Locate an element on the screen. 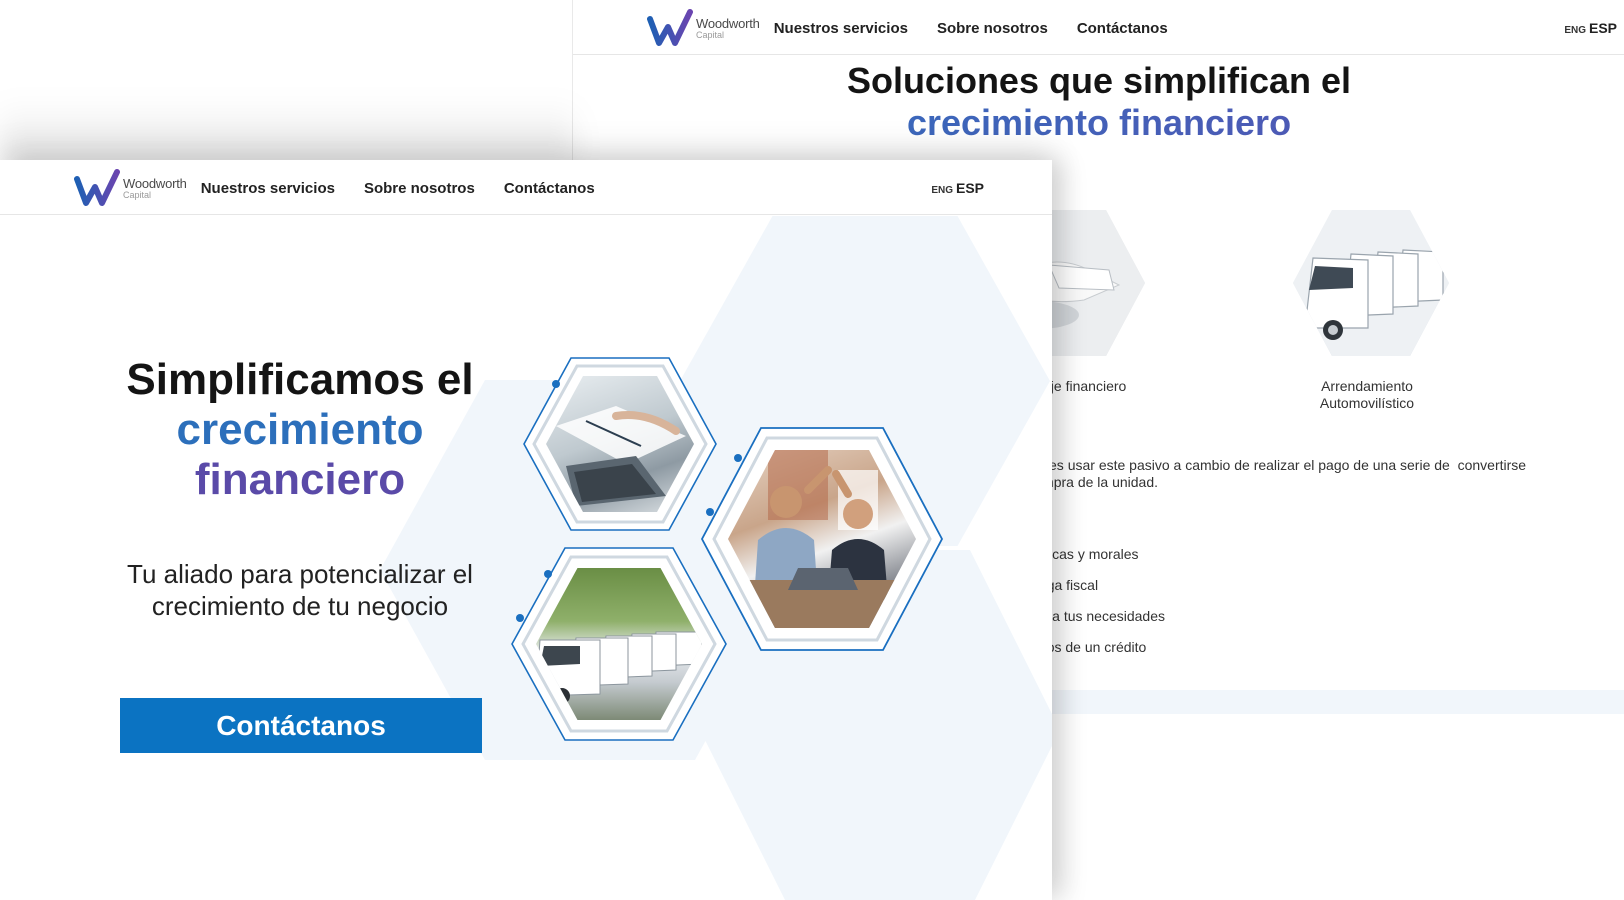 The height and width of the screenshot is (900, 1624). section-band is located at coordinates (1318, 702).